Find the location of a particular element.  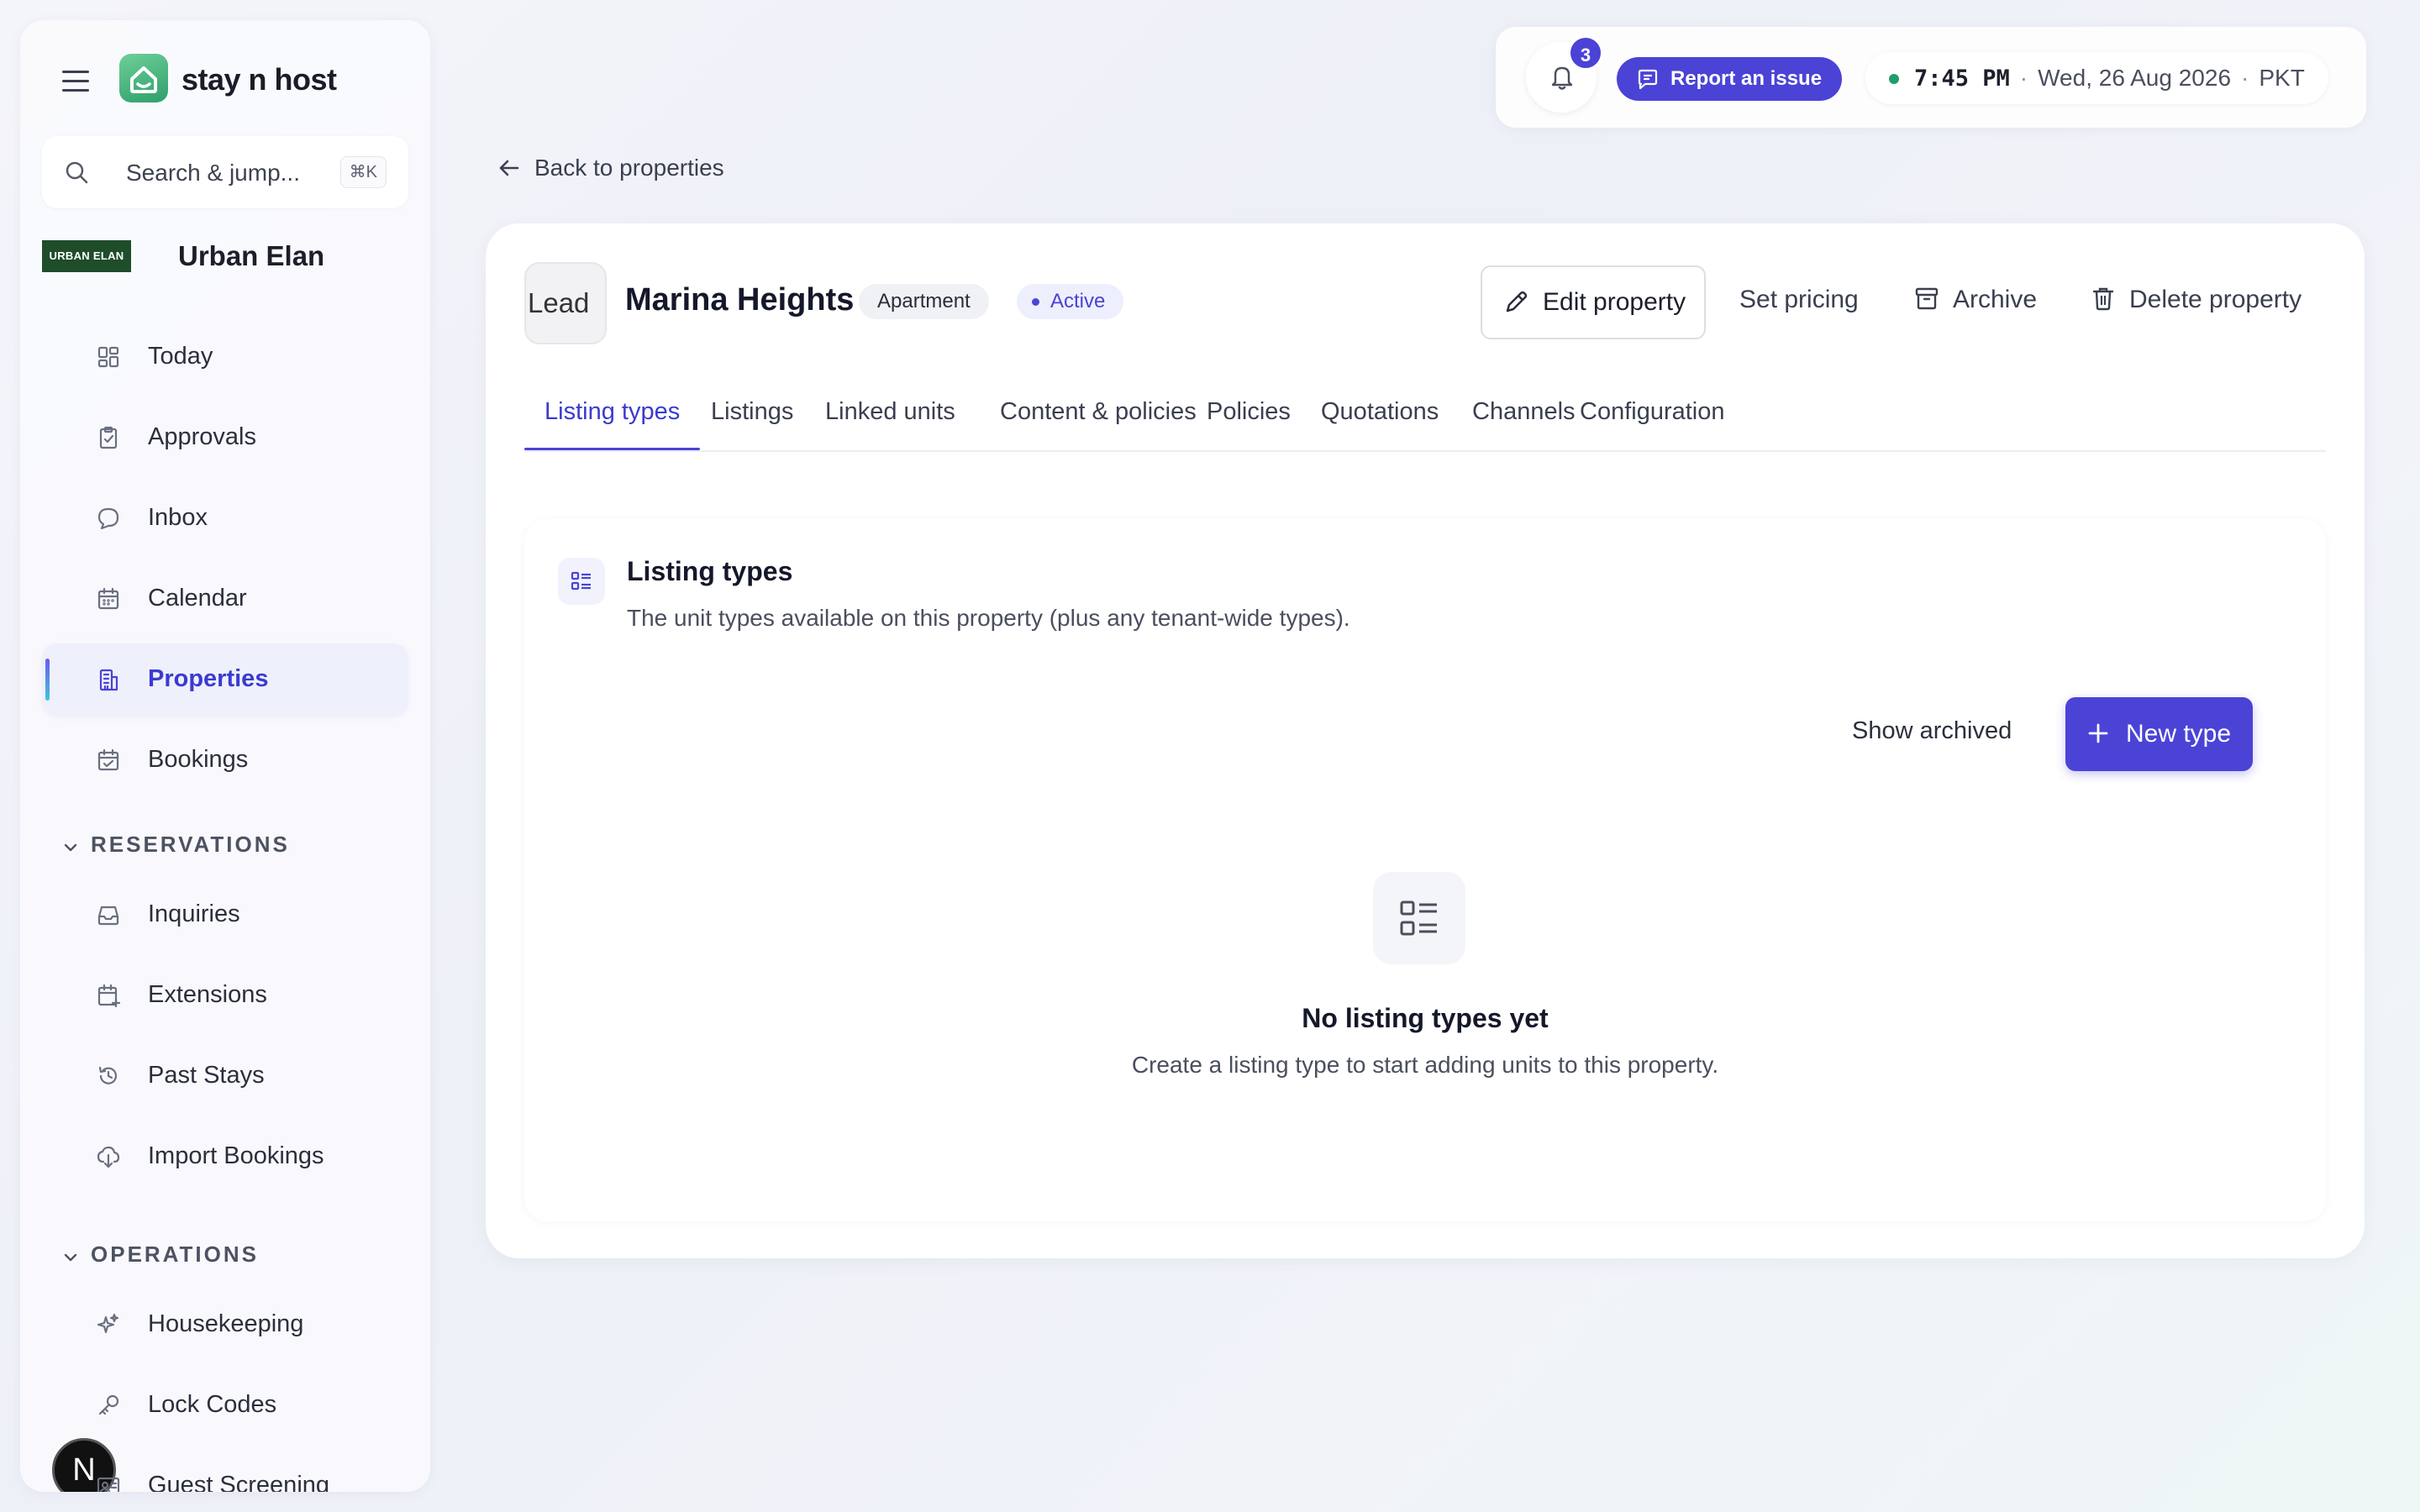

section-header-reservations: RESERVATIONS is located at coordinates (176, 845).